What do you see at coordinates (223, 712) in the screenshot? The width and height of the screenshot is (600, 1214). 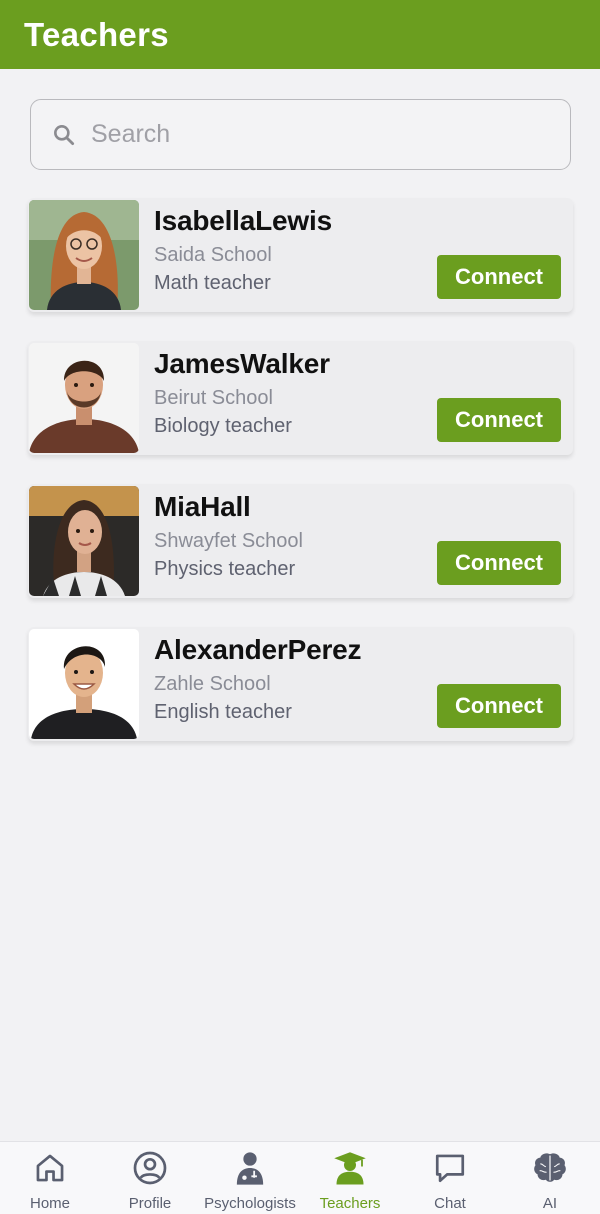 I see `teacher-subject: English teacher` at bounding box center [223, 712].